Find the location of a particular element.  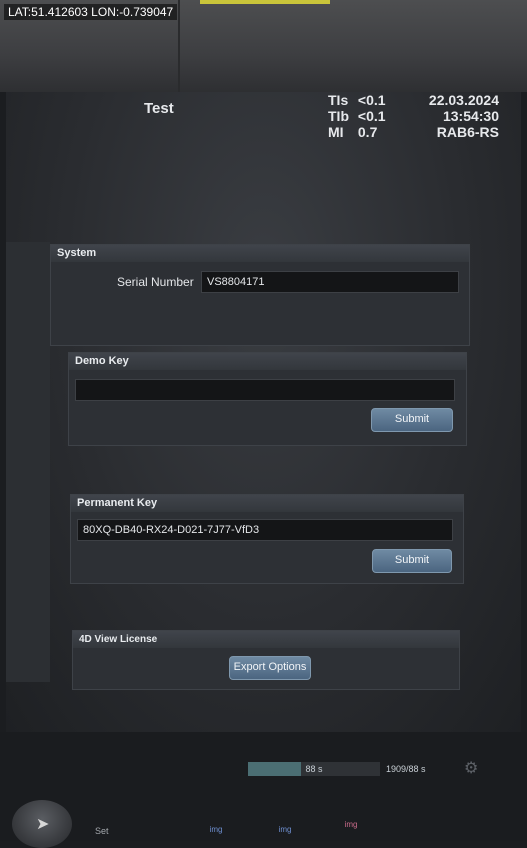

view-license-panel: 4D View License Export Options is located at coordinates (266, 660).